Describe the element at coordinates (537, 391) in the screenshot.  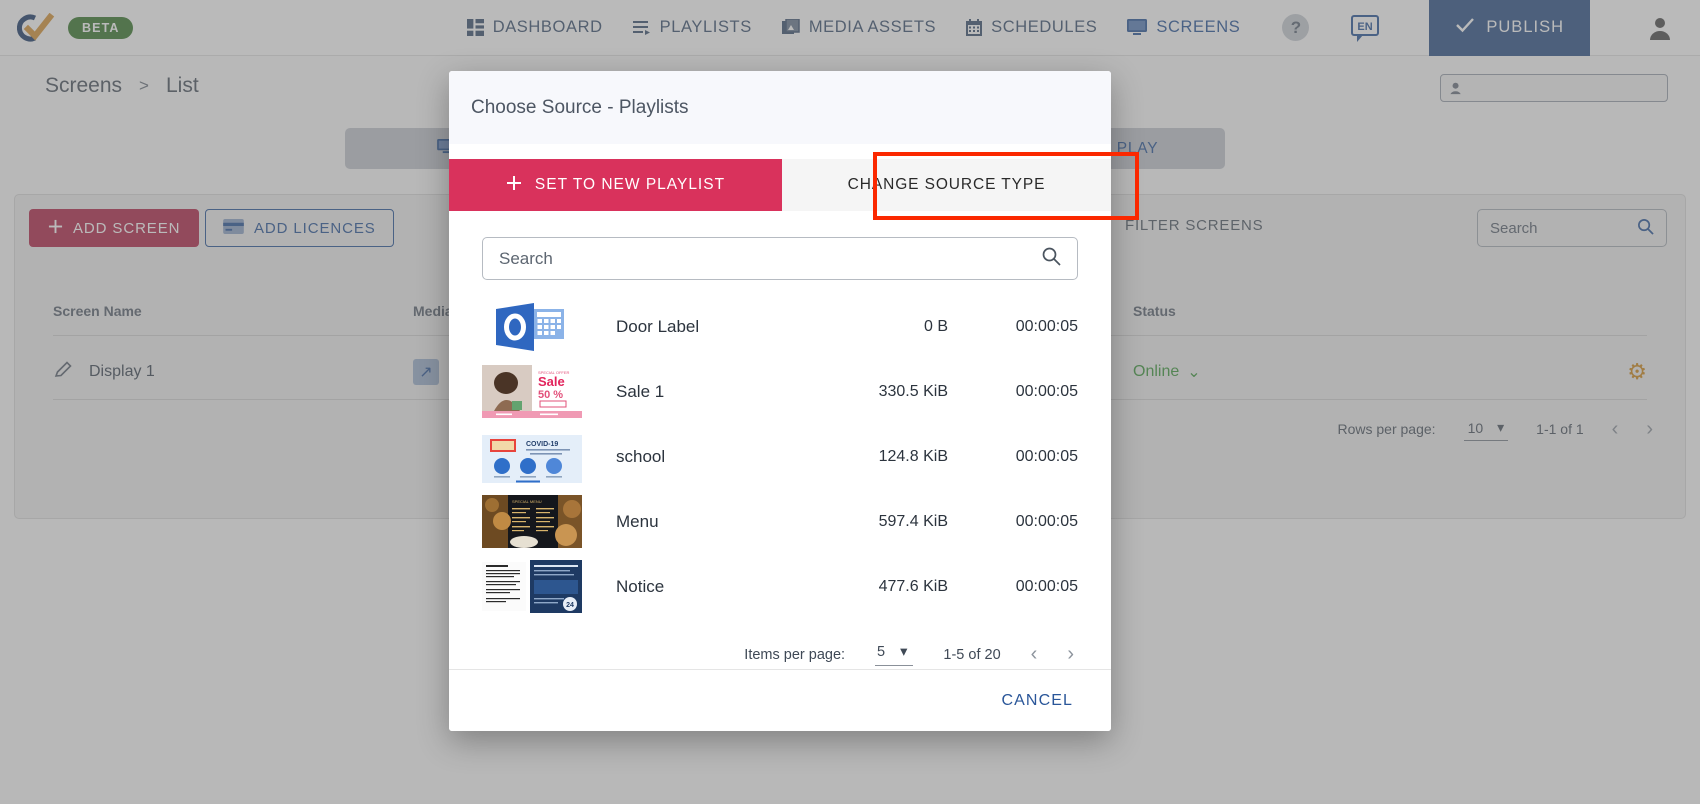
I see `thumbnail-cell: SPECIAL OFFER Sale 50 %` at that location.